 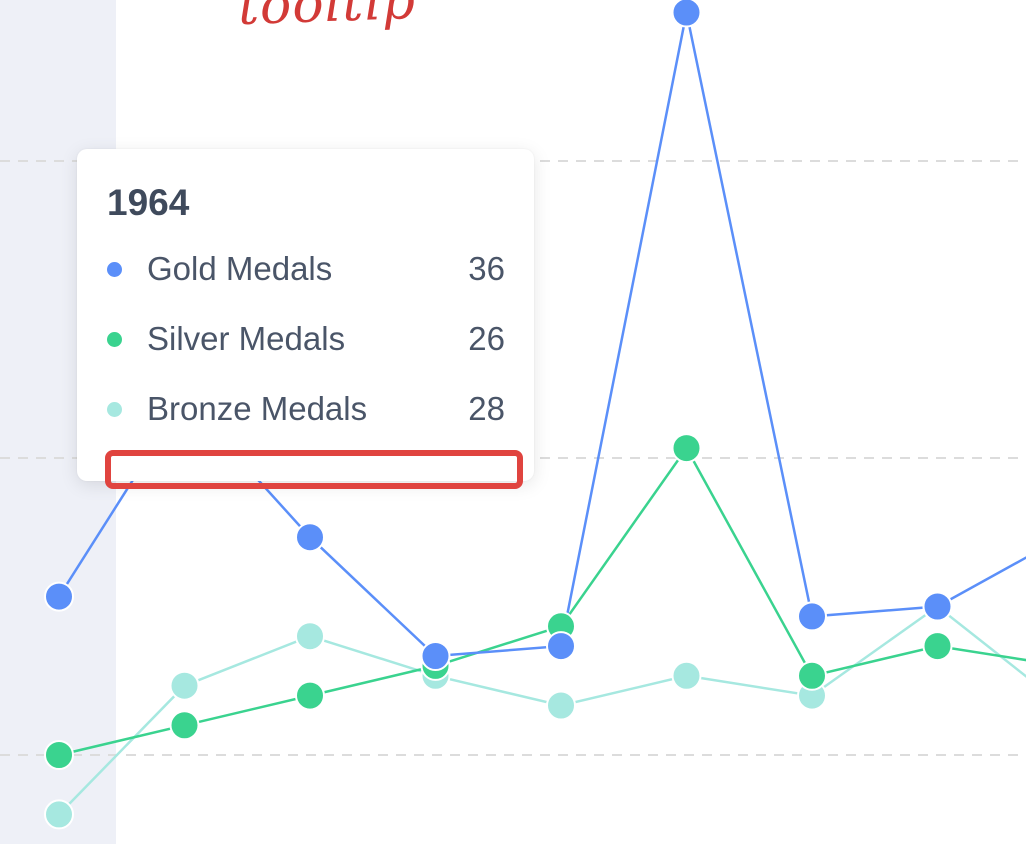 What do you see at coordinates (114, 269) in the screenshot?
I see `gold-marker-icon` at bounding box center [114, 269].